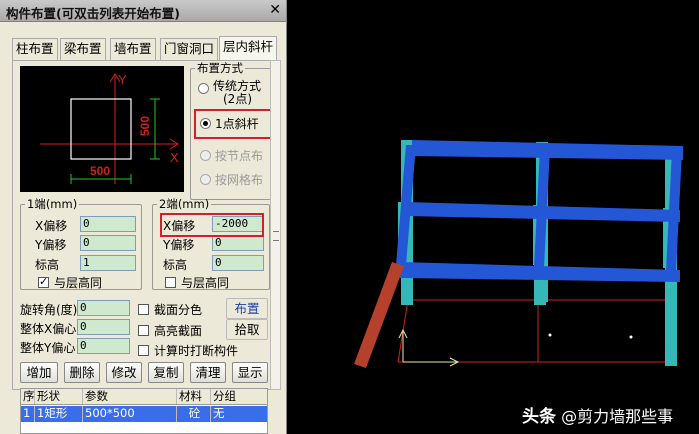 The height and width of the screenshot is (434, 699). I want to click on end2-y-label: Y偏移, so click(179, 245).